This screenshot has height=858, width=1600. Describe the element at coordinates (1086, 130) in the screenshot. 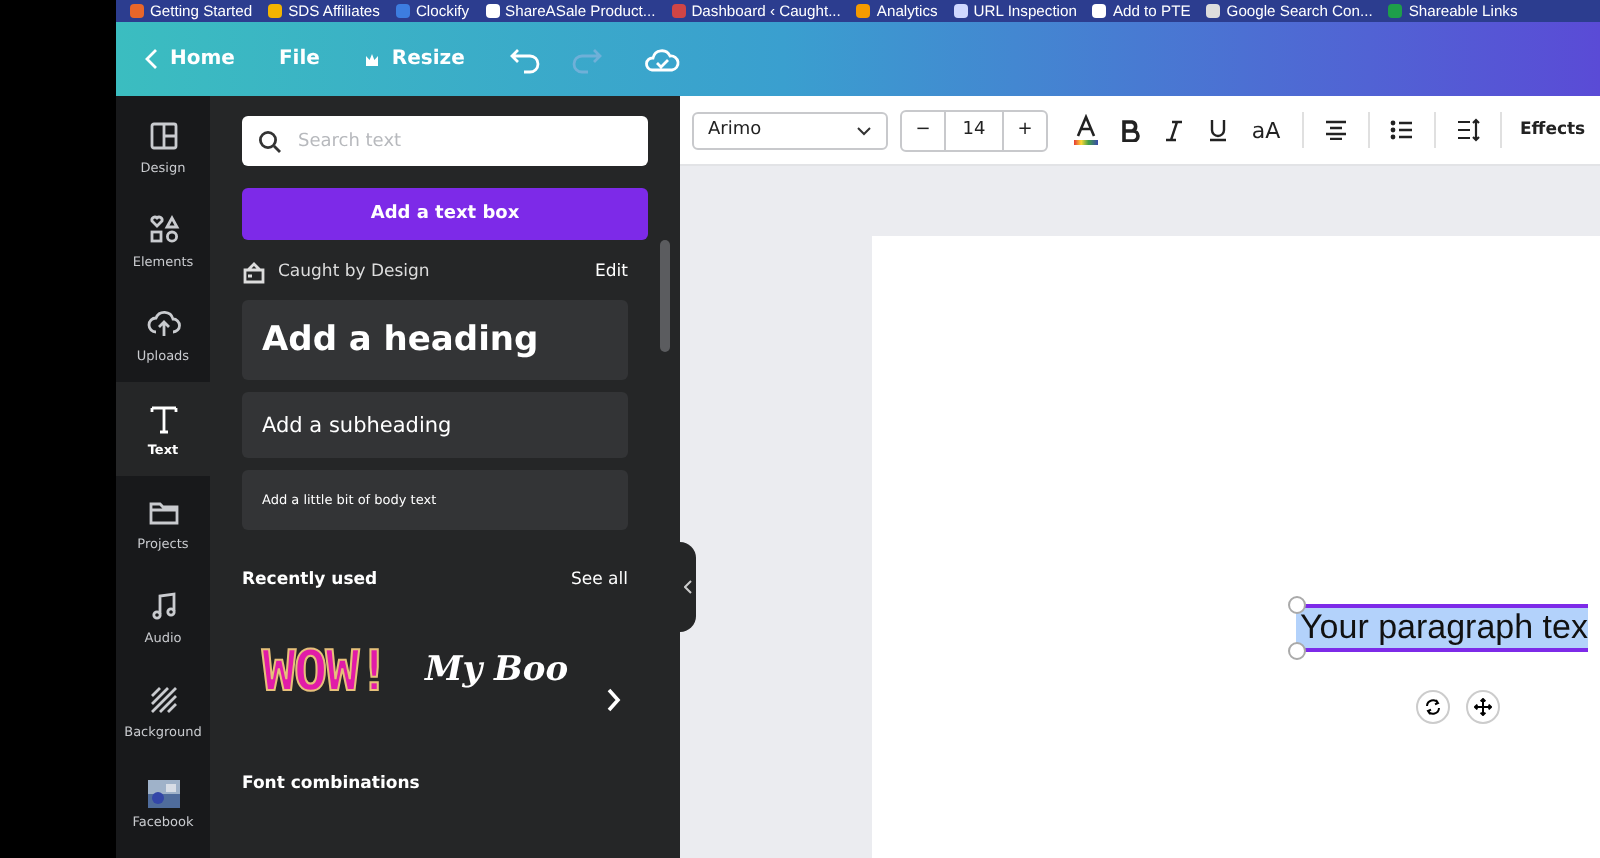

I see `text-color-icon` at that location.